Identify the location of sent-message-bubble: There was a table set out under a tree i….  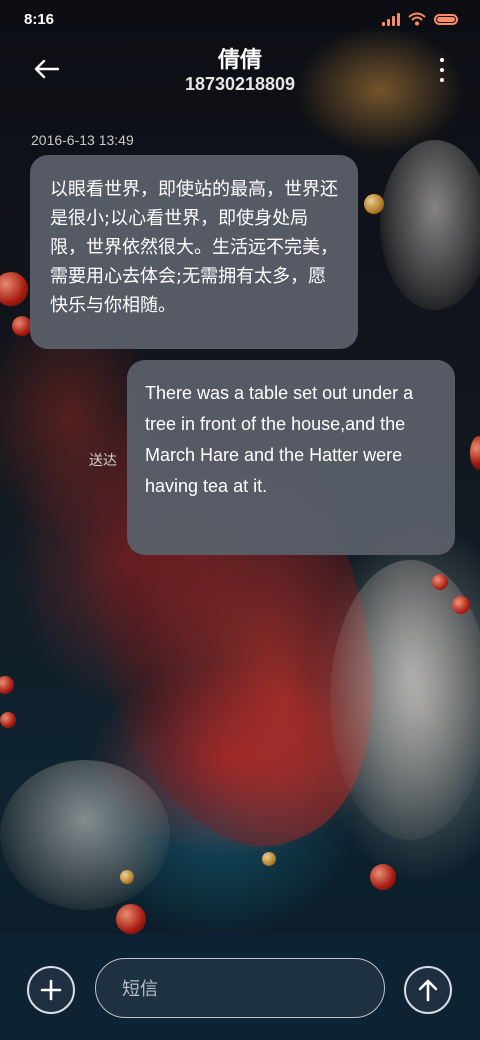
(291, 457).